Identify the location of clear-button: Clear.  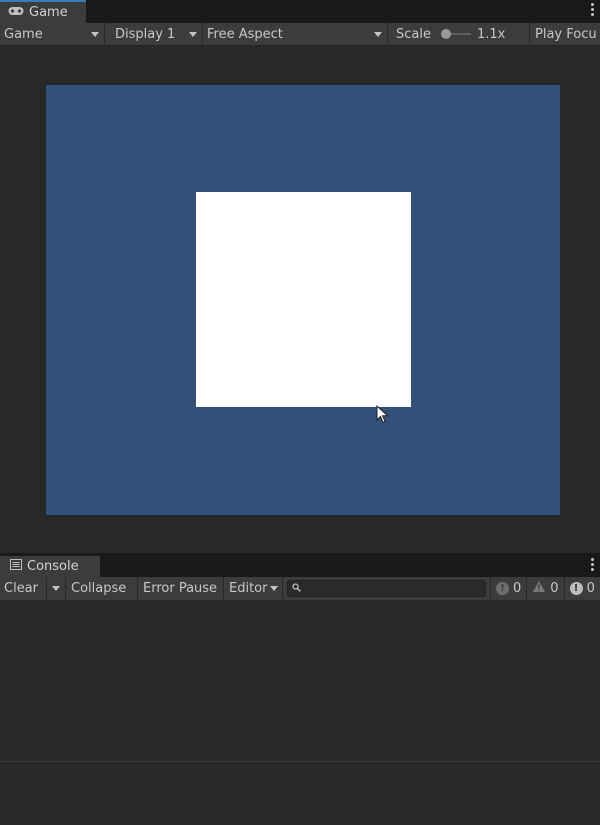
(23, 588).